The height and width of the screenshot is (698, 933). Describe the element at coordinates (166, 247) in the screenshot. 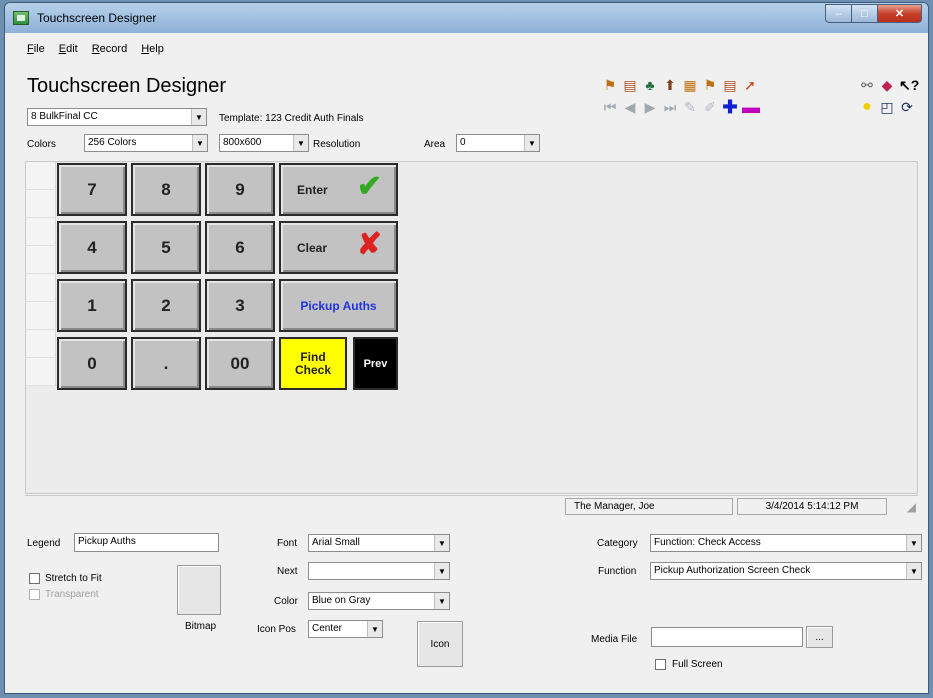

I see `key-5: 5` at that location.